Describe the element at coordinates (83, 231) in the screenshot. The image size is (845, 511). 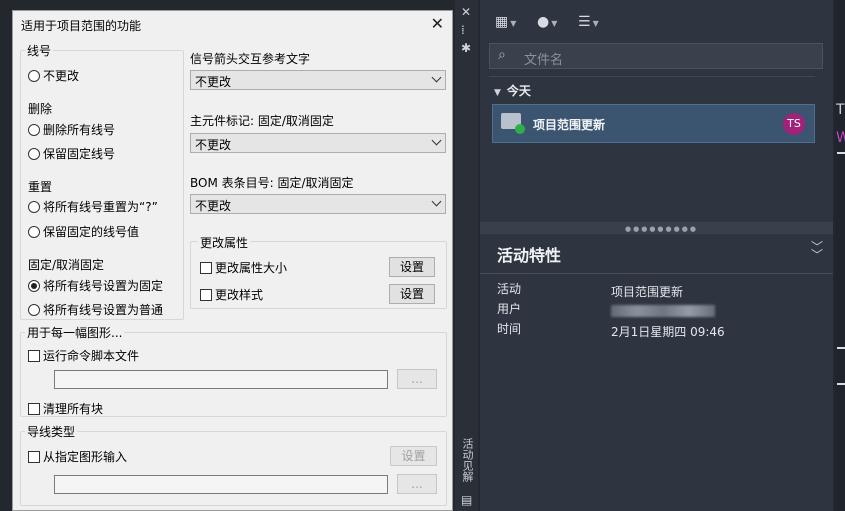
I see `radio-keep-fixed-value: 保留固定的线号值` at that location.